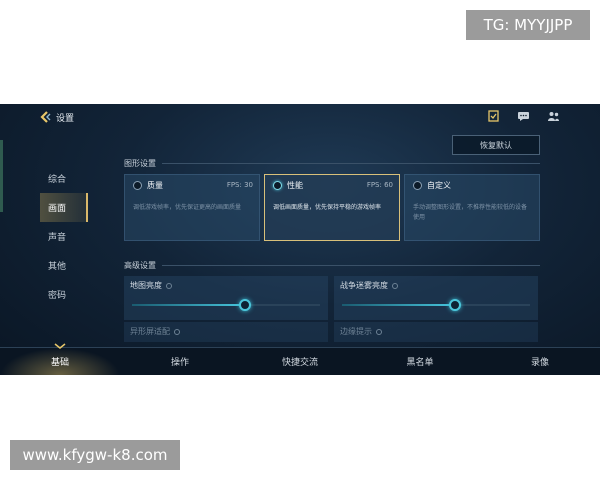 The height and width of the screenshot is (480, 600). I want to click on tab-label: 操作, so click(179, 363).